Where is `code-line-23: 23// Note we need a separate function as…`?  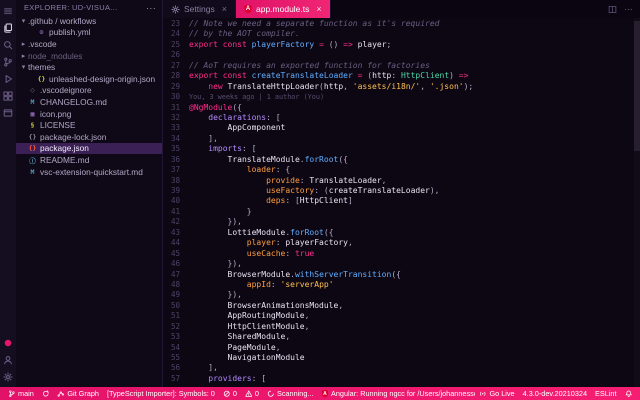 code-line-23: 23// Note we need a separate function as… is located at coordinates (401, 24).